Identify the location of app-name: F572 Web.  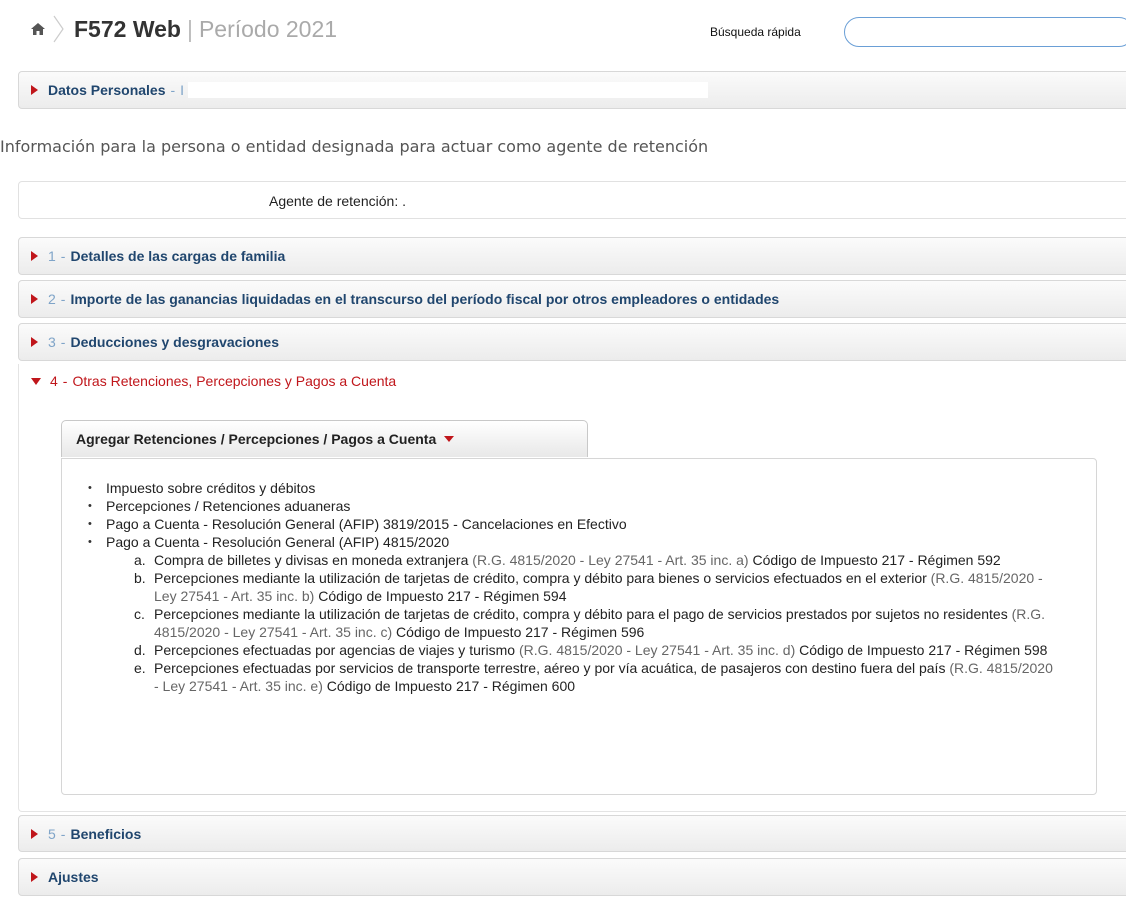
(127, 29).